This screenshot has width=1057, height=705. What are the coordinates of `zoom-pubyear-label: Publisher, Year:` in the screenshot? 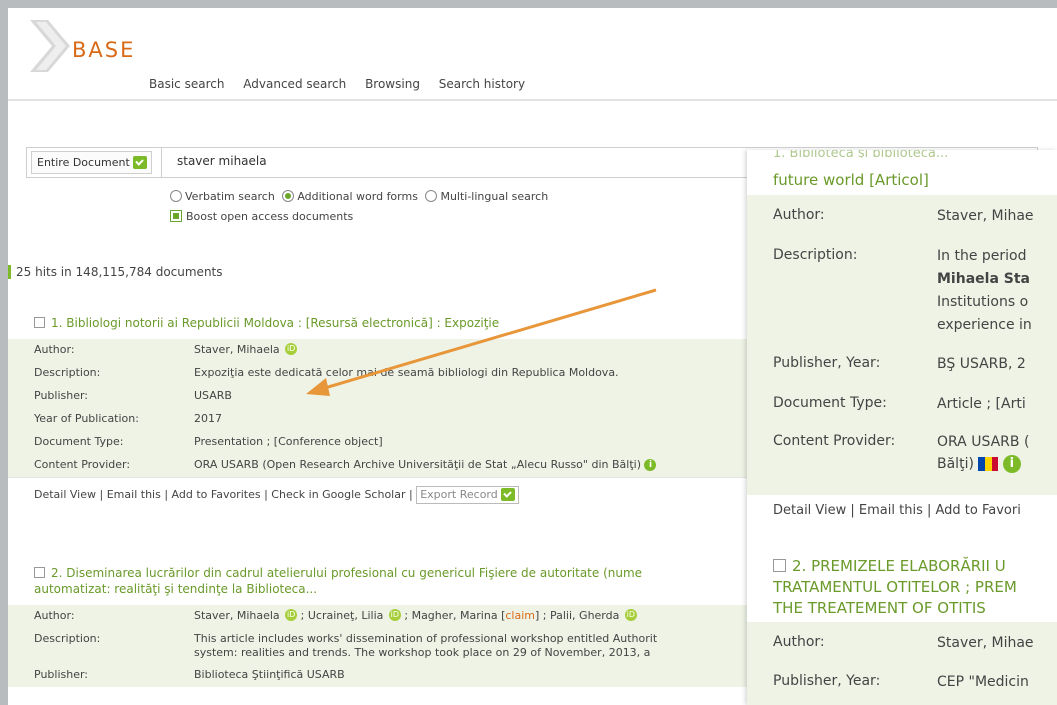 It's located at (827, 681).